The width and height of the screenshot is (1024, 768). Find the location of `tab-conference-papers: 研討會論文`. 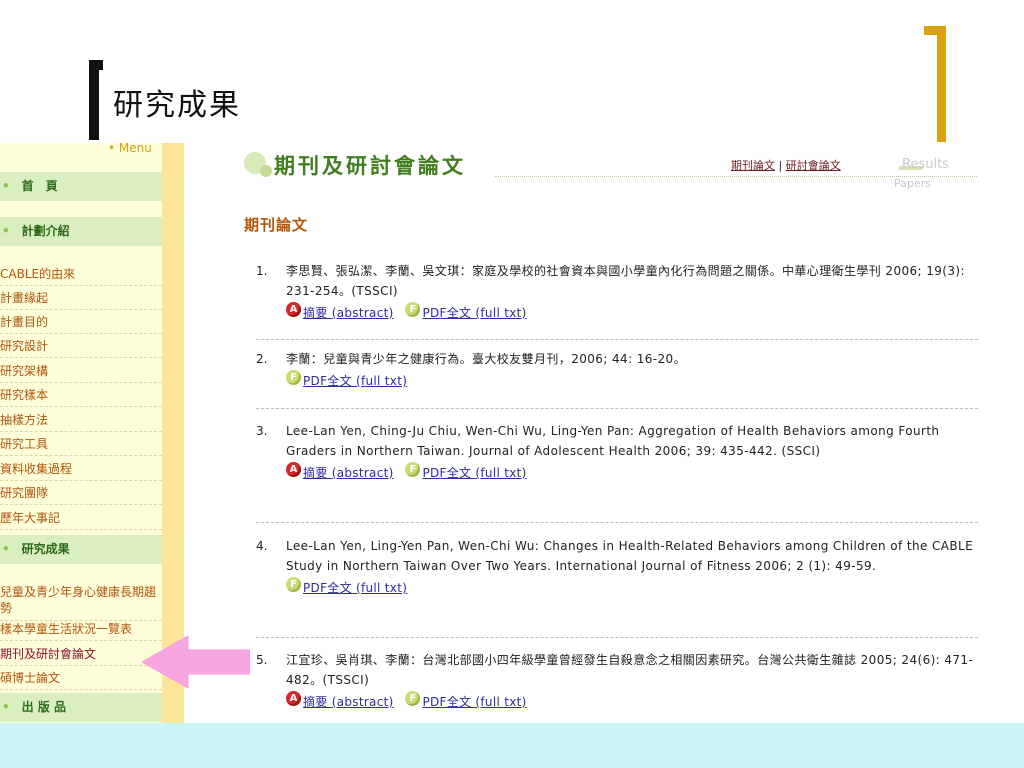

tab-conference-papers: 研討會論文 is located at coordinates (813, 165).